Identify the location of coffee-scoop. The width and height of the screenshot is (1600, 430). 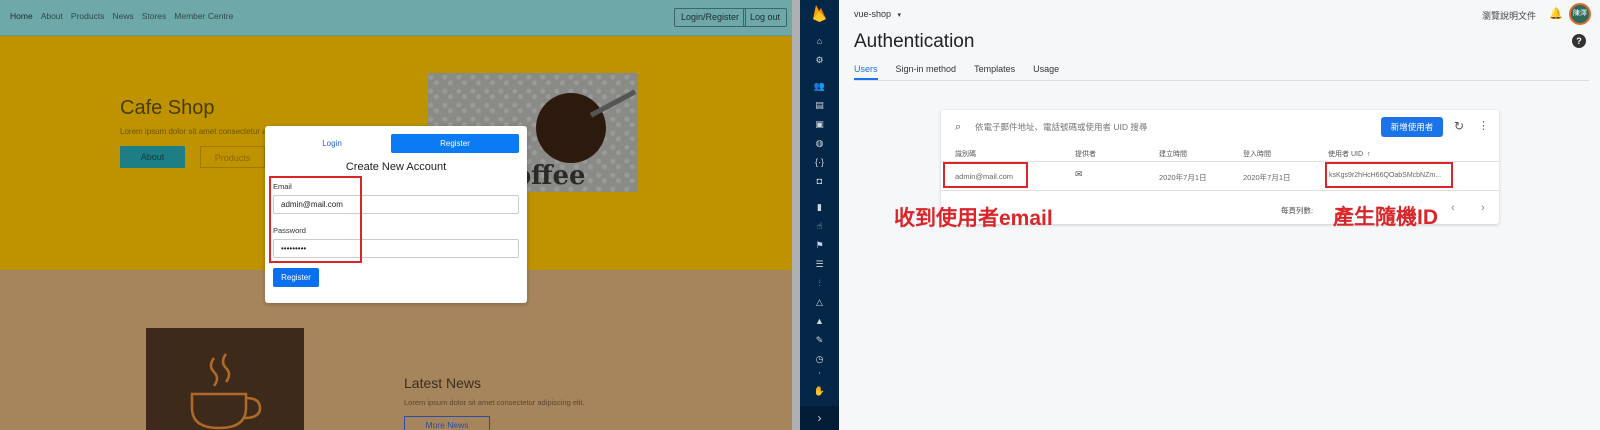
(571, 128).